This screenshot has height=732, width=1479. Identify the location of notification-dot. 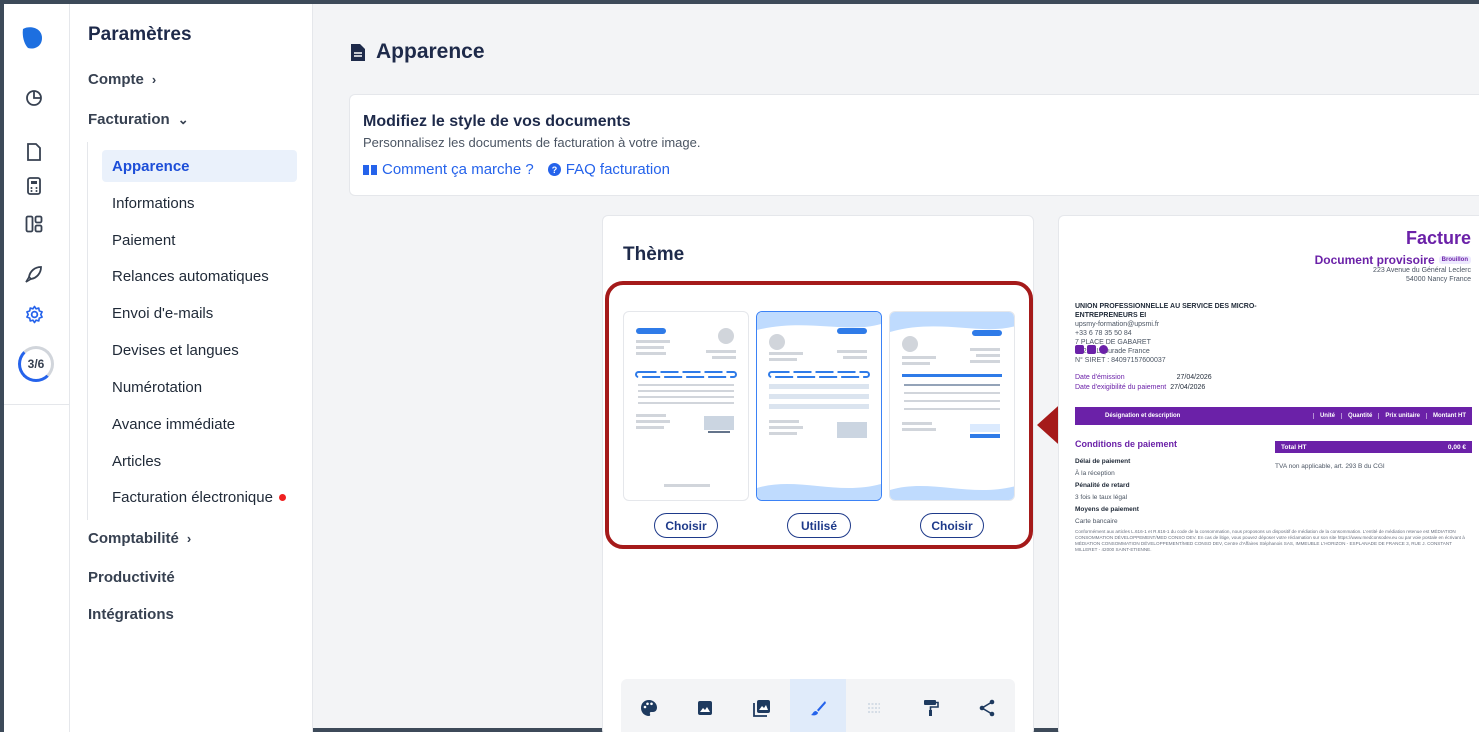
(282, 497).